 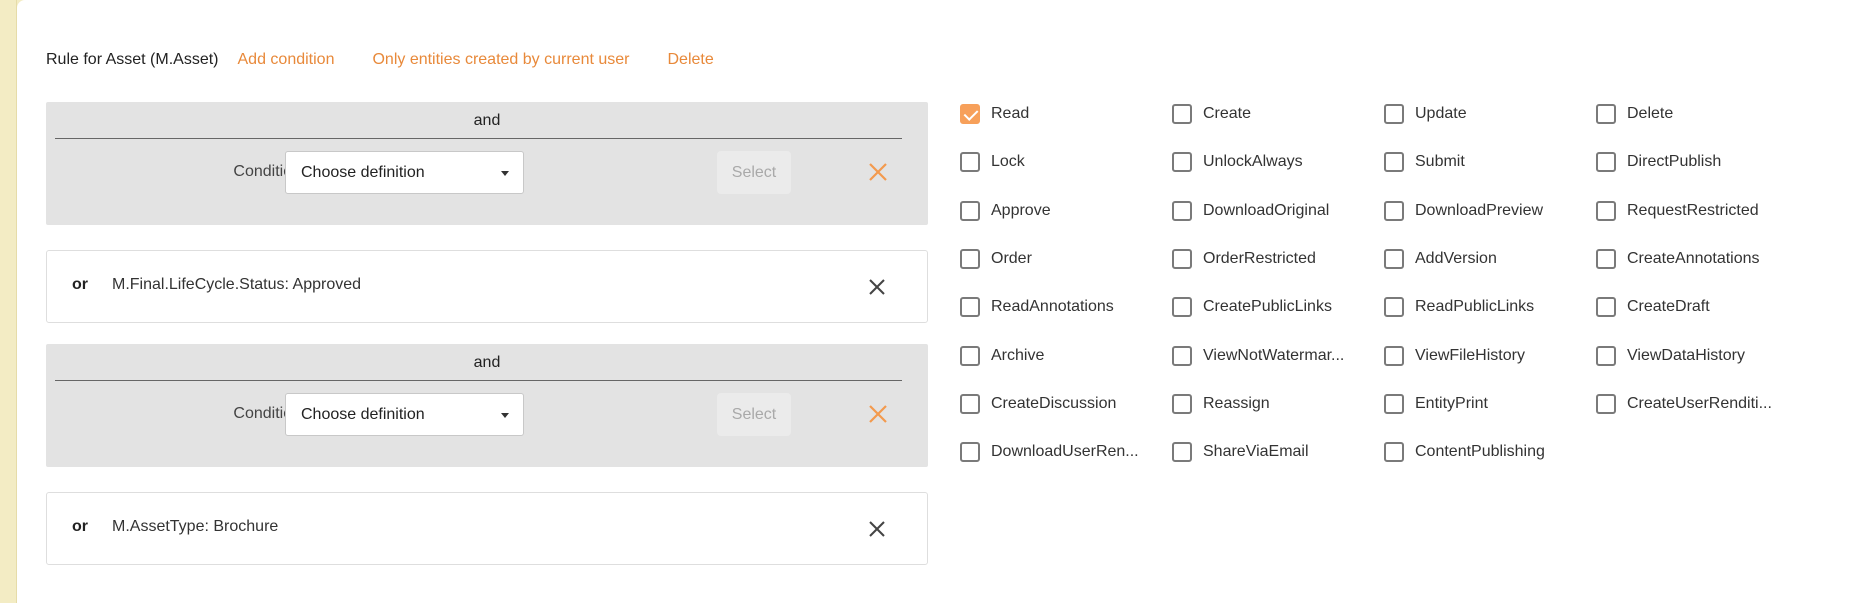 What do you see at coordinates (1018, 355) in the screenshot?
I see `permission-label: Archive` at bounding box center [1018, 355].